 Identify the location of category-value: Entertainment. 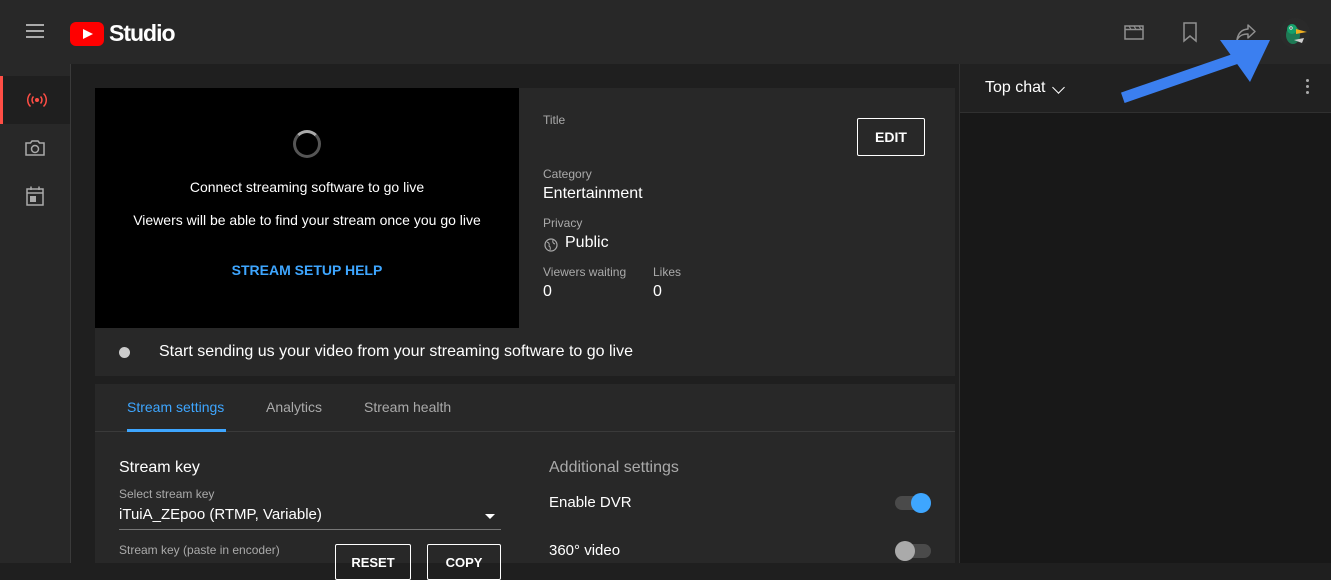
(593, 193).